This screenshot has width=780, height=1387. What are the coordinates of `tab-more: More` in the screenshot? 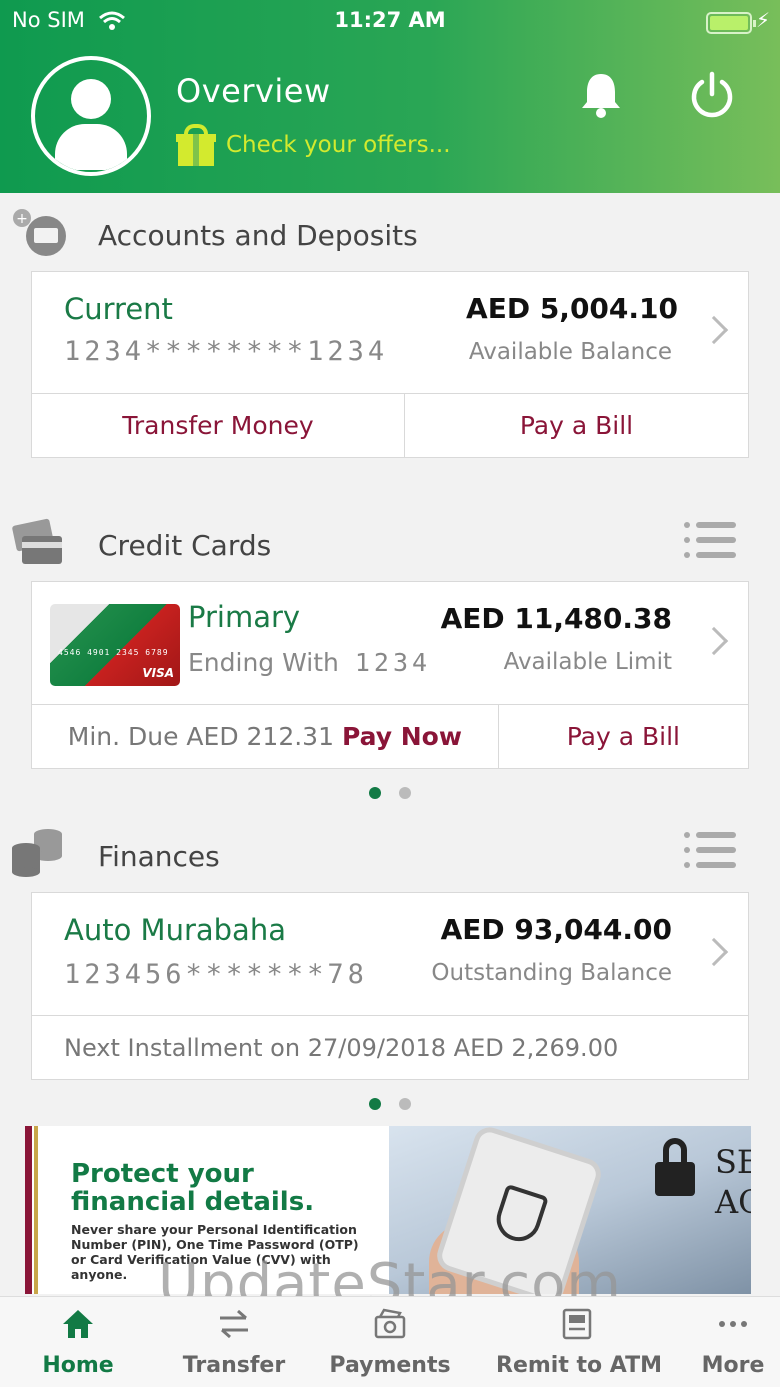 It's located at (733, 1342).